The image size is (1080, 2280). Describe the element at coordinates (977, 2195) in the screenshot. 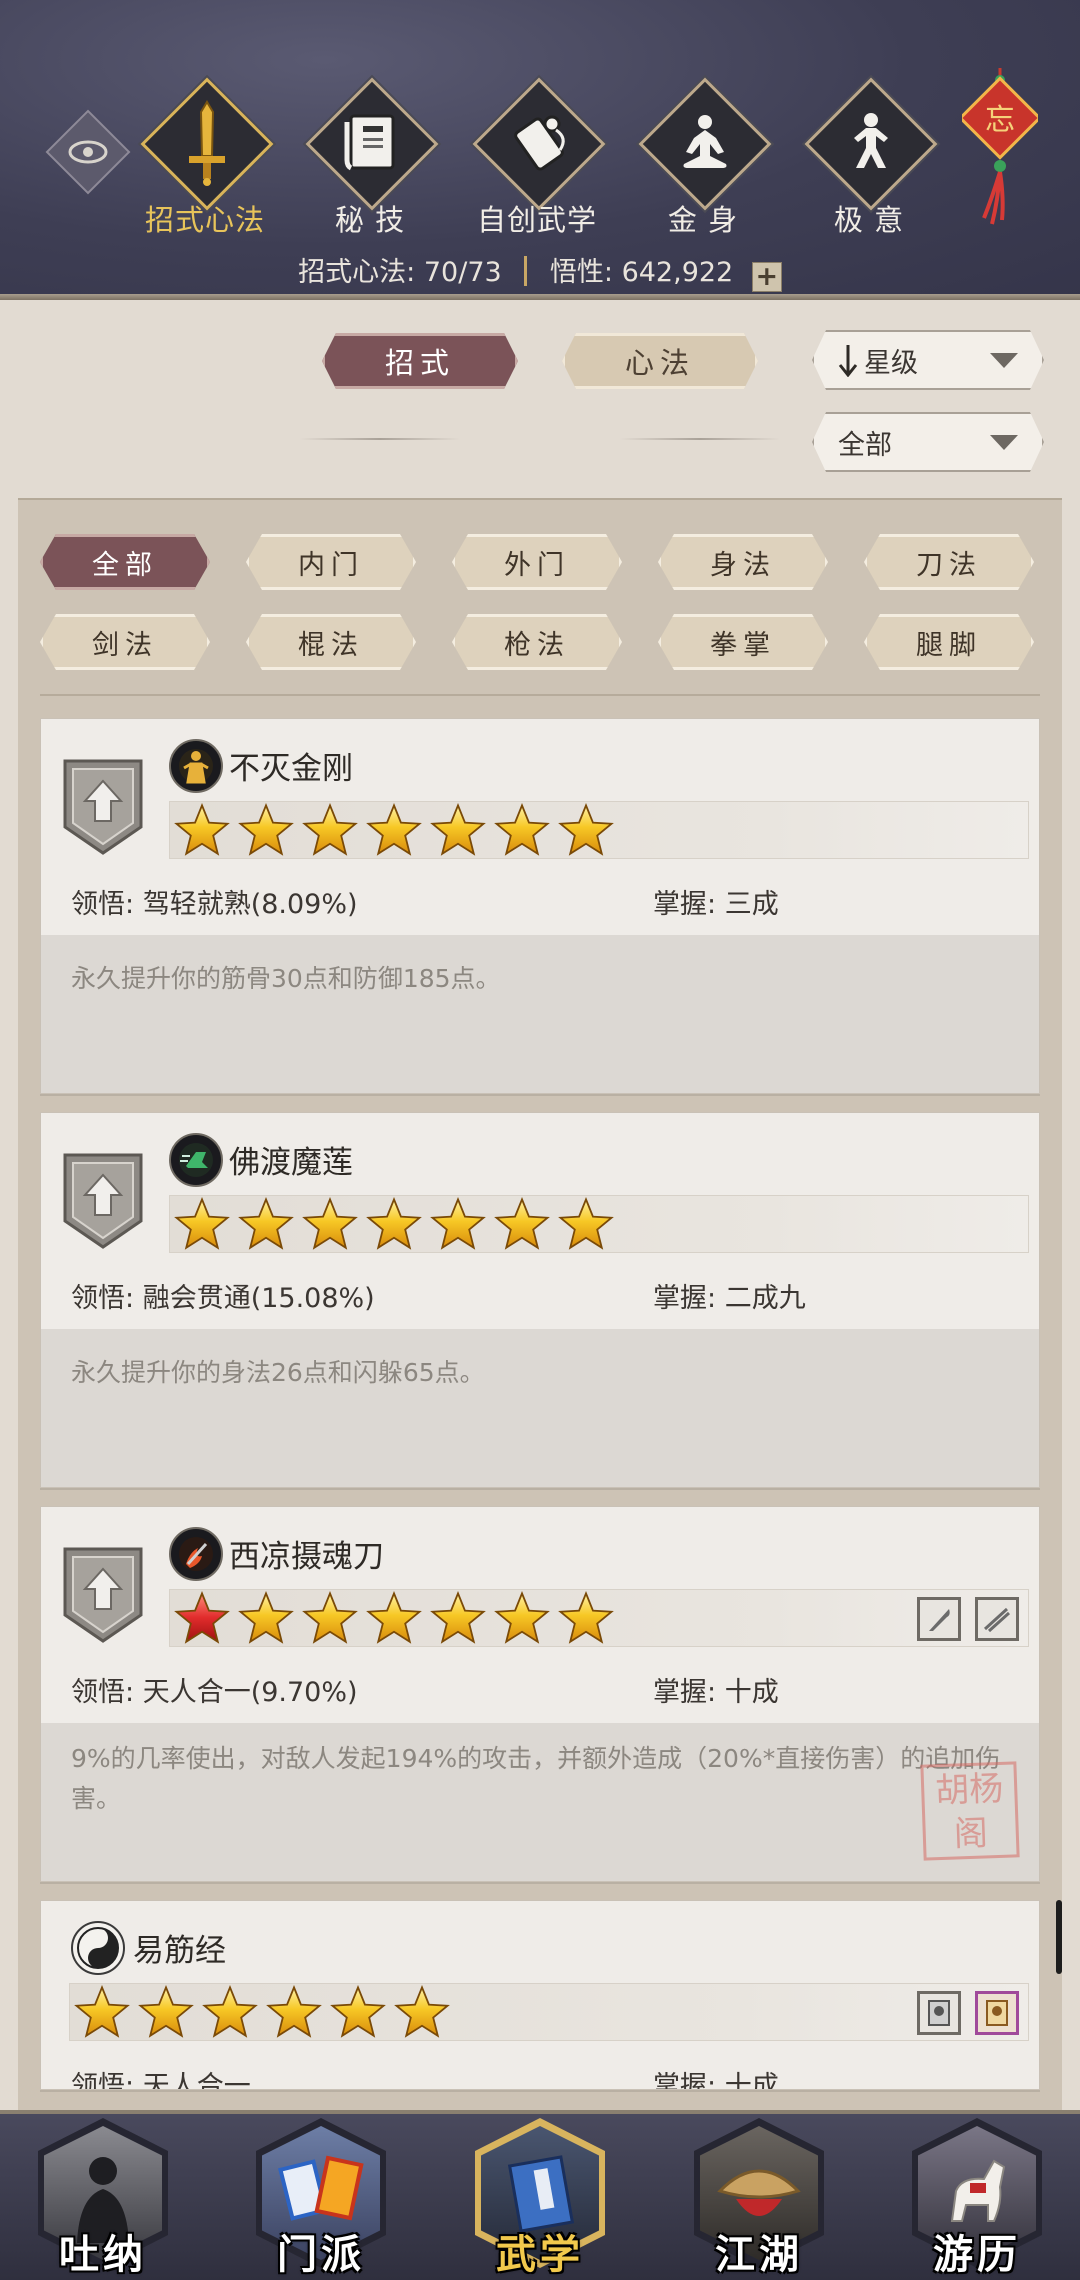

I see `nav-travel: 游历` at that location.